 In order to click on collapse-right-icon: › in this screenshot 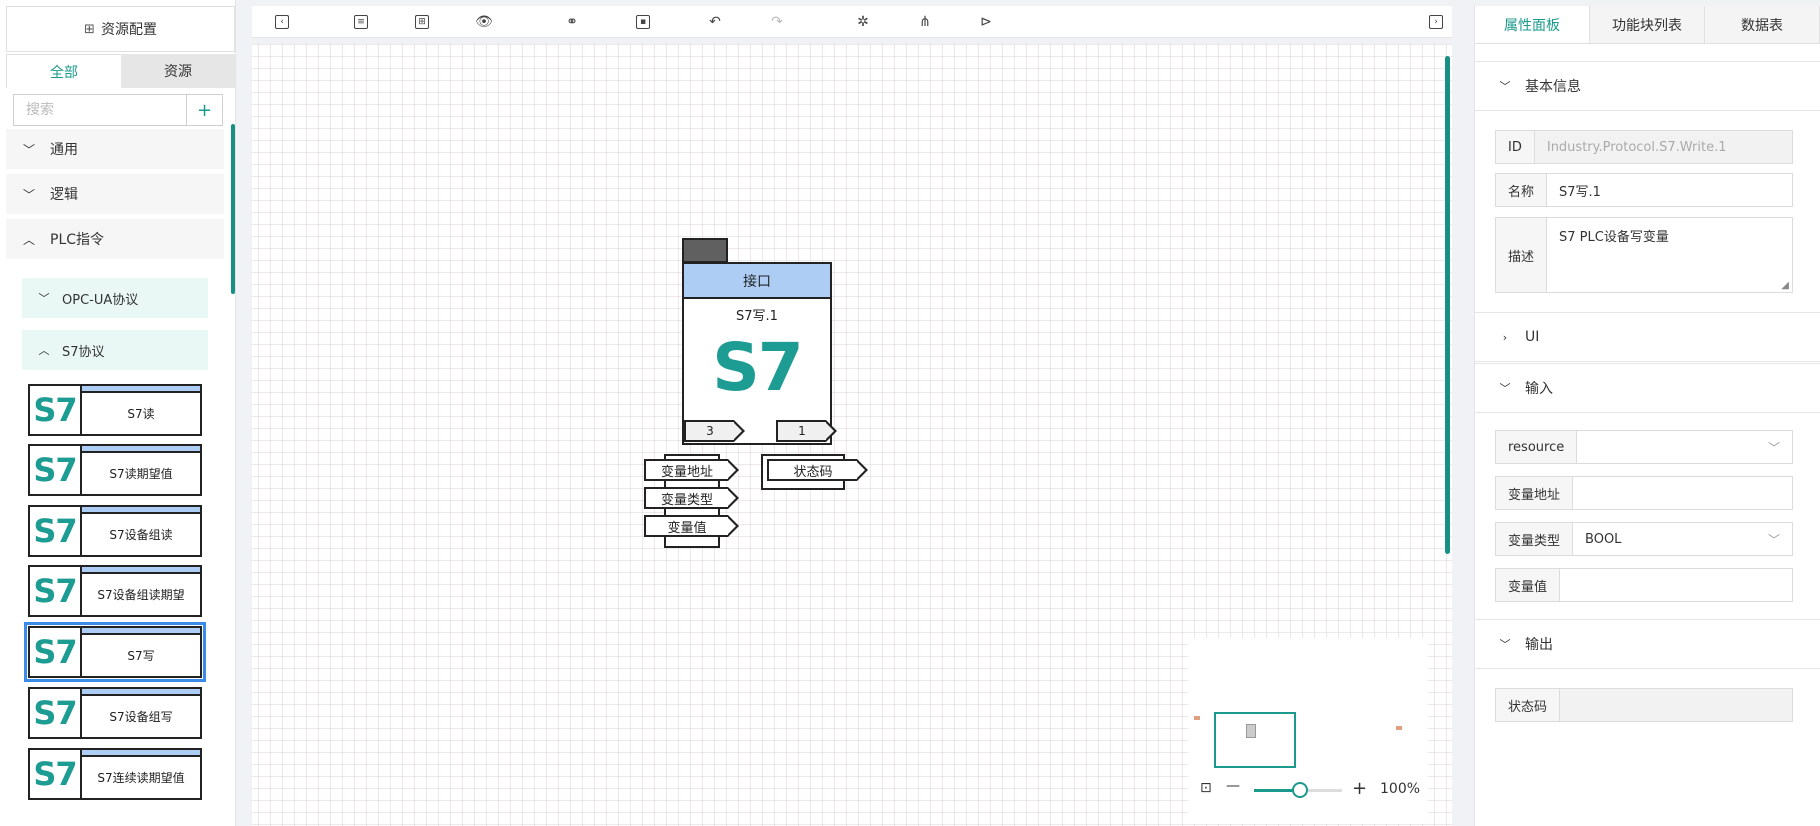, I will do `click(1436, 22)`.